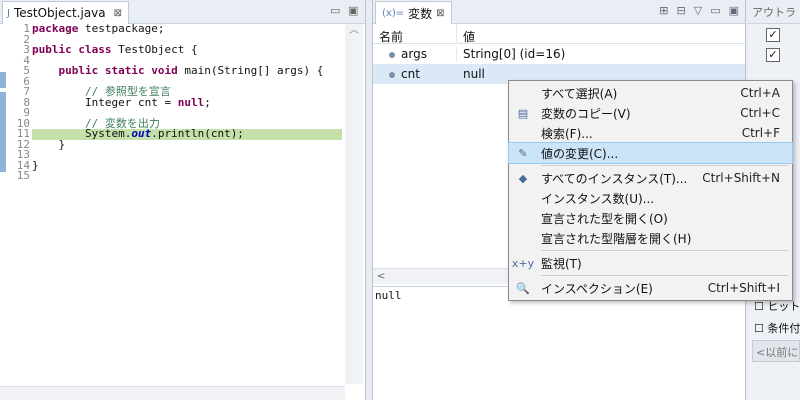  I want to click on editor-tab-label: TestObject.java, so click(59, 13).